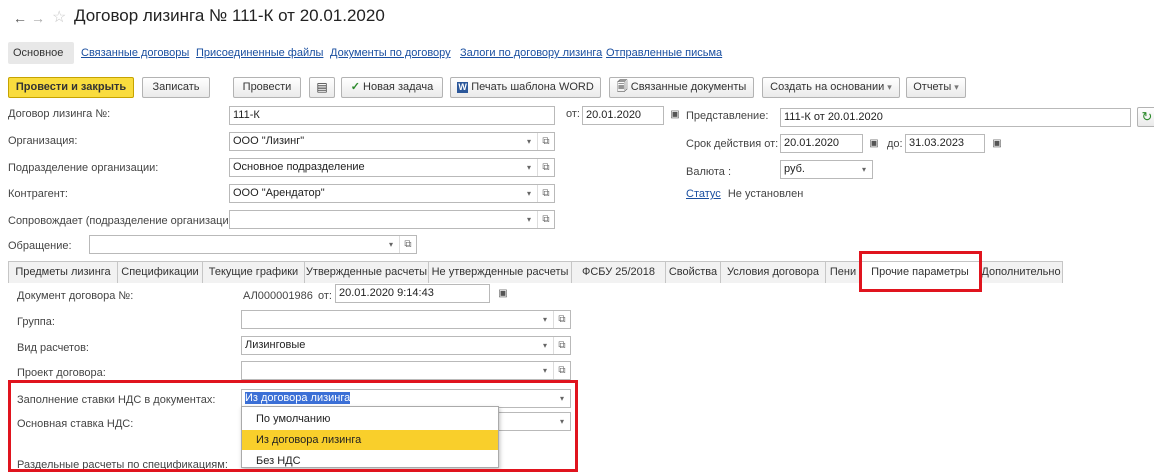 This screenshot has height=472, width=1154. What do you see at coordinates (406, 319) in the screenshot?
I see `group-field: ▾ ⧉` at bounding box center [406, 319].